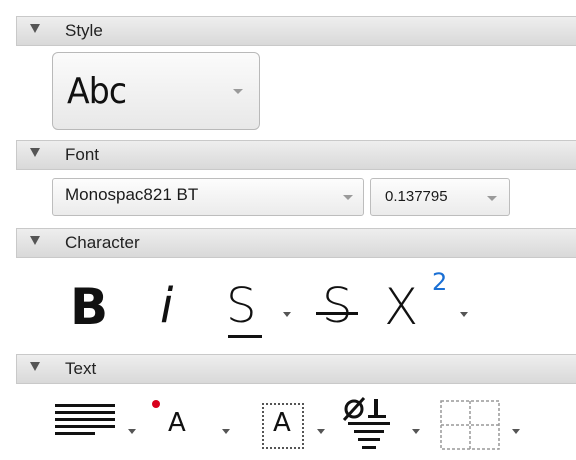 The height and width of the screenshot is (460, 576). Describe the element at coordinates (156, 91) in the screenshot. I see `style-combo: Abc` at that location.